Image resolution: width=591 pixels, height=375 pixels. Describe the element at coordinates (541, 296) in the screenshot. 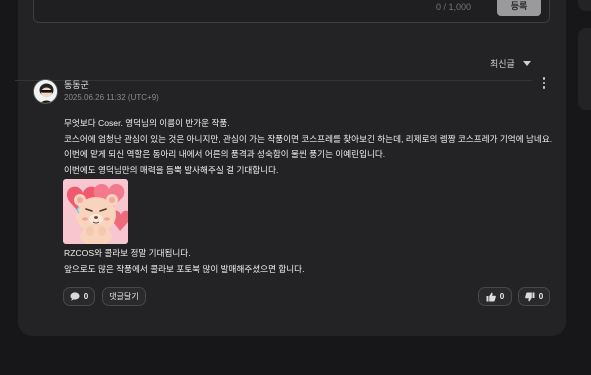

I see `dislike-count: 0` at that location.